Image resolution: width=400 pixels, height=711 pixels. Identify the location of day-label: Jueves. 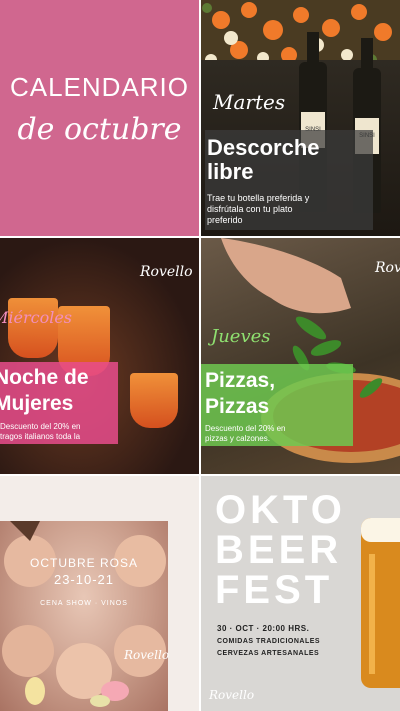
(241, 336).